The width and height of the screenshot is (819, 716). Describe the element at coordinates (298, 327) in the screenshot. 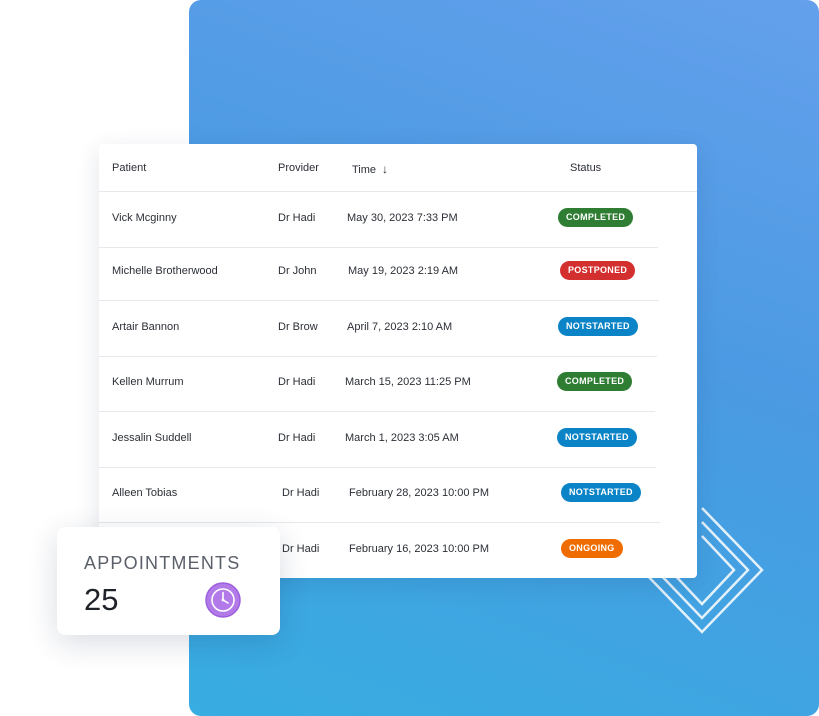

I see `provider-name: Dr Brow` at that location.